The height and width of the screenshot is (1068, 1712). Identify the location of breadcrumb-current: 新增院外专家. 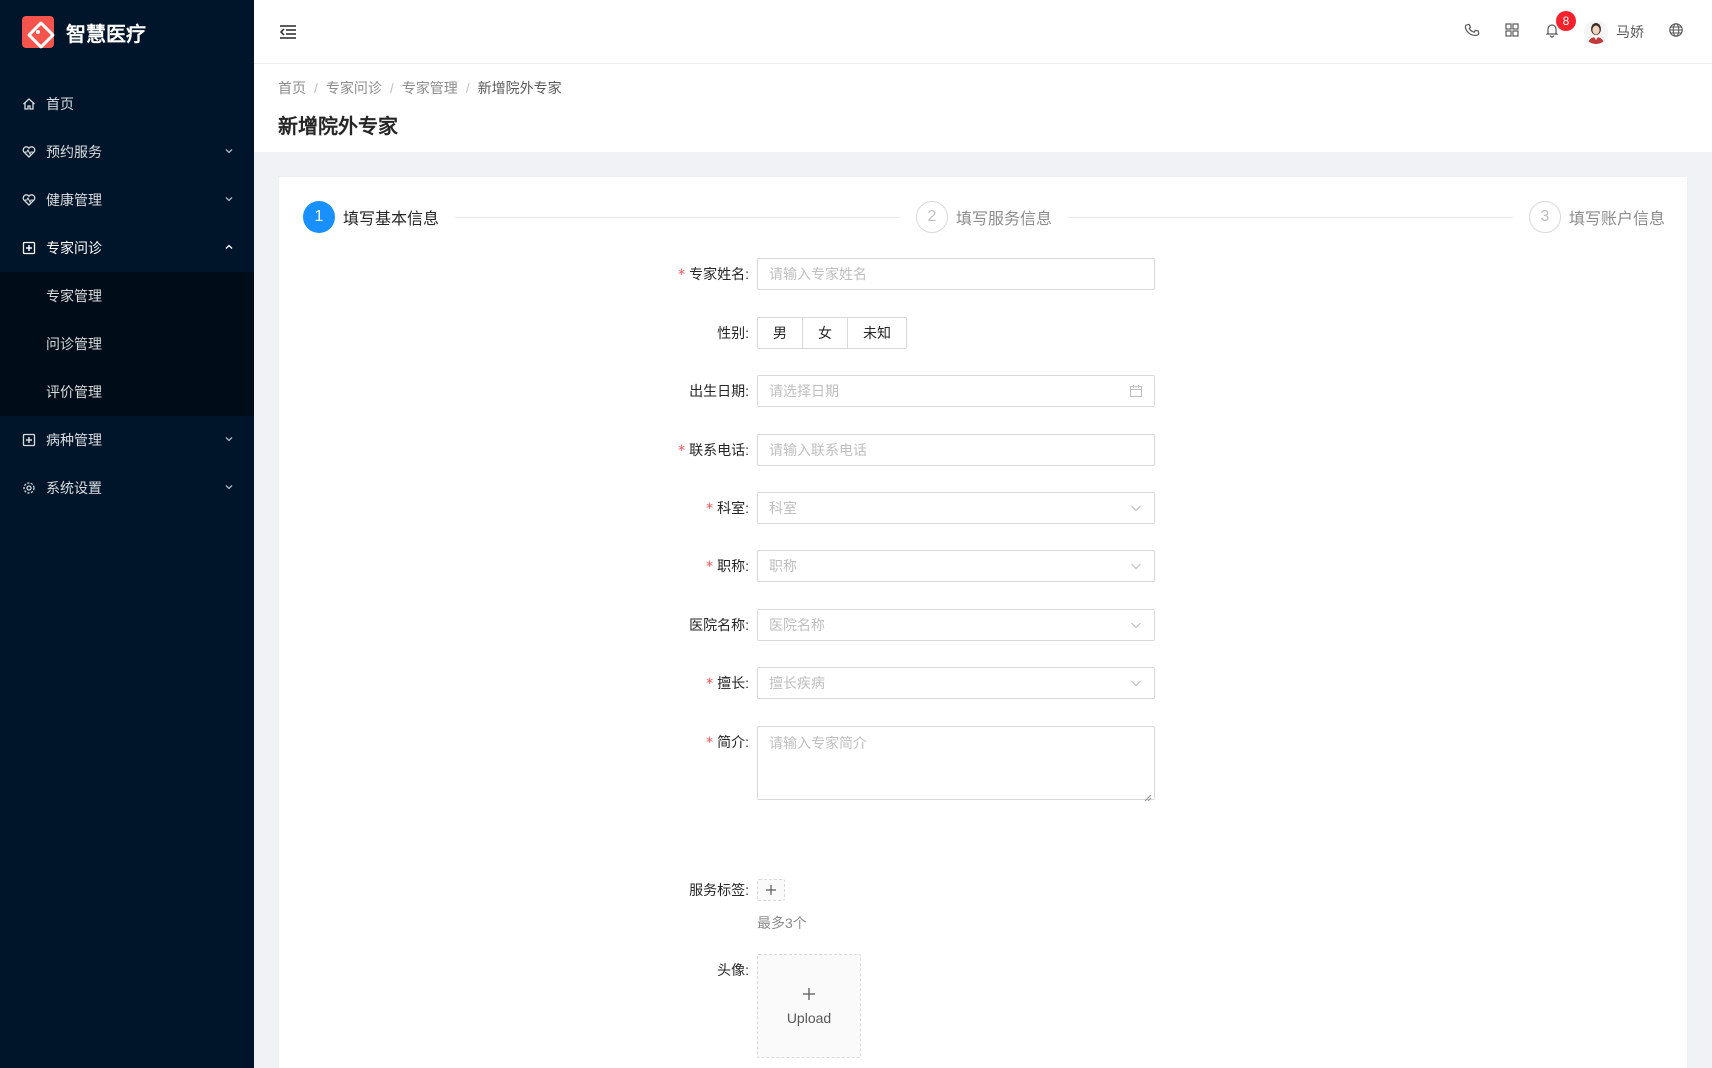
(519, 88).